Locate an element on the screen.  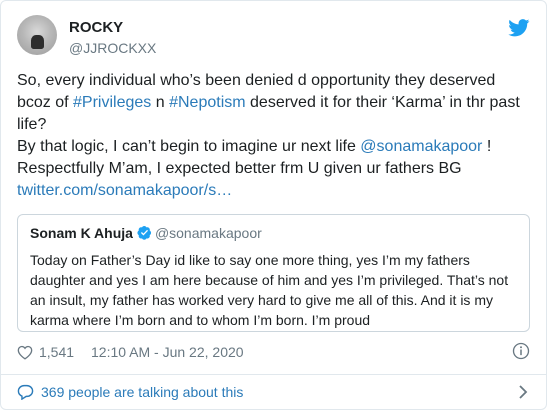
quoted-author-handle: @sonamakapoor is located at coordinates (208, 233).